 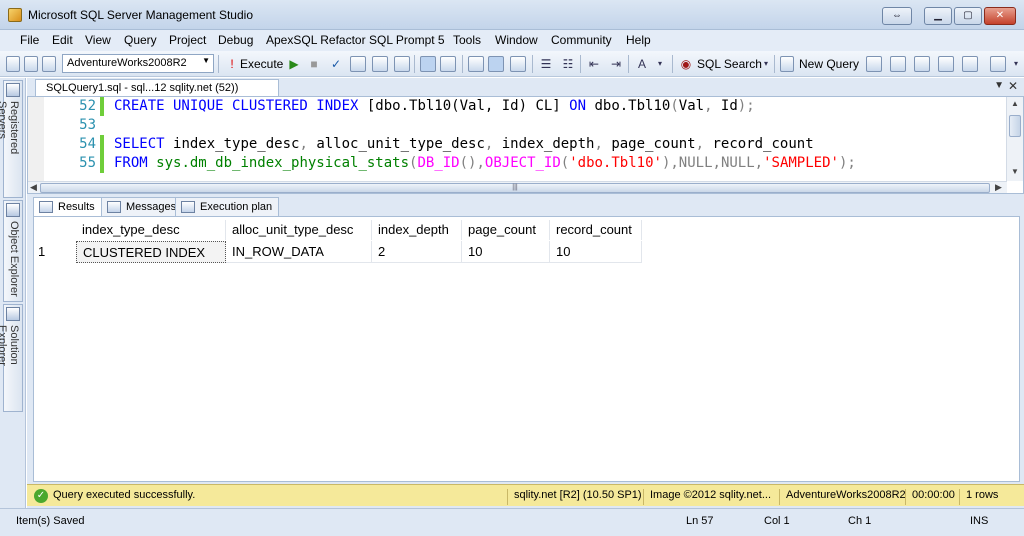 What do you see at coordinates (1015, 126) in the screenshot?
I see `scrollbar-thumb` at bounding box center [1015, 126].